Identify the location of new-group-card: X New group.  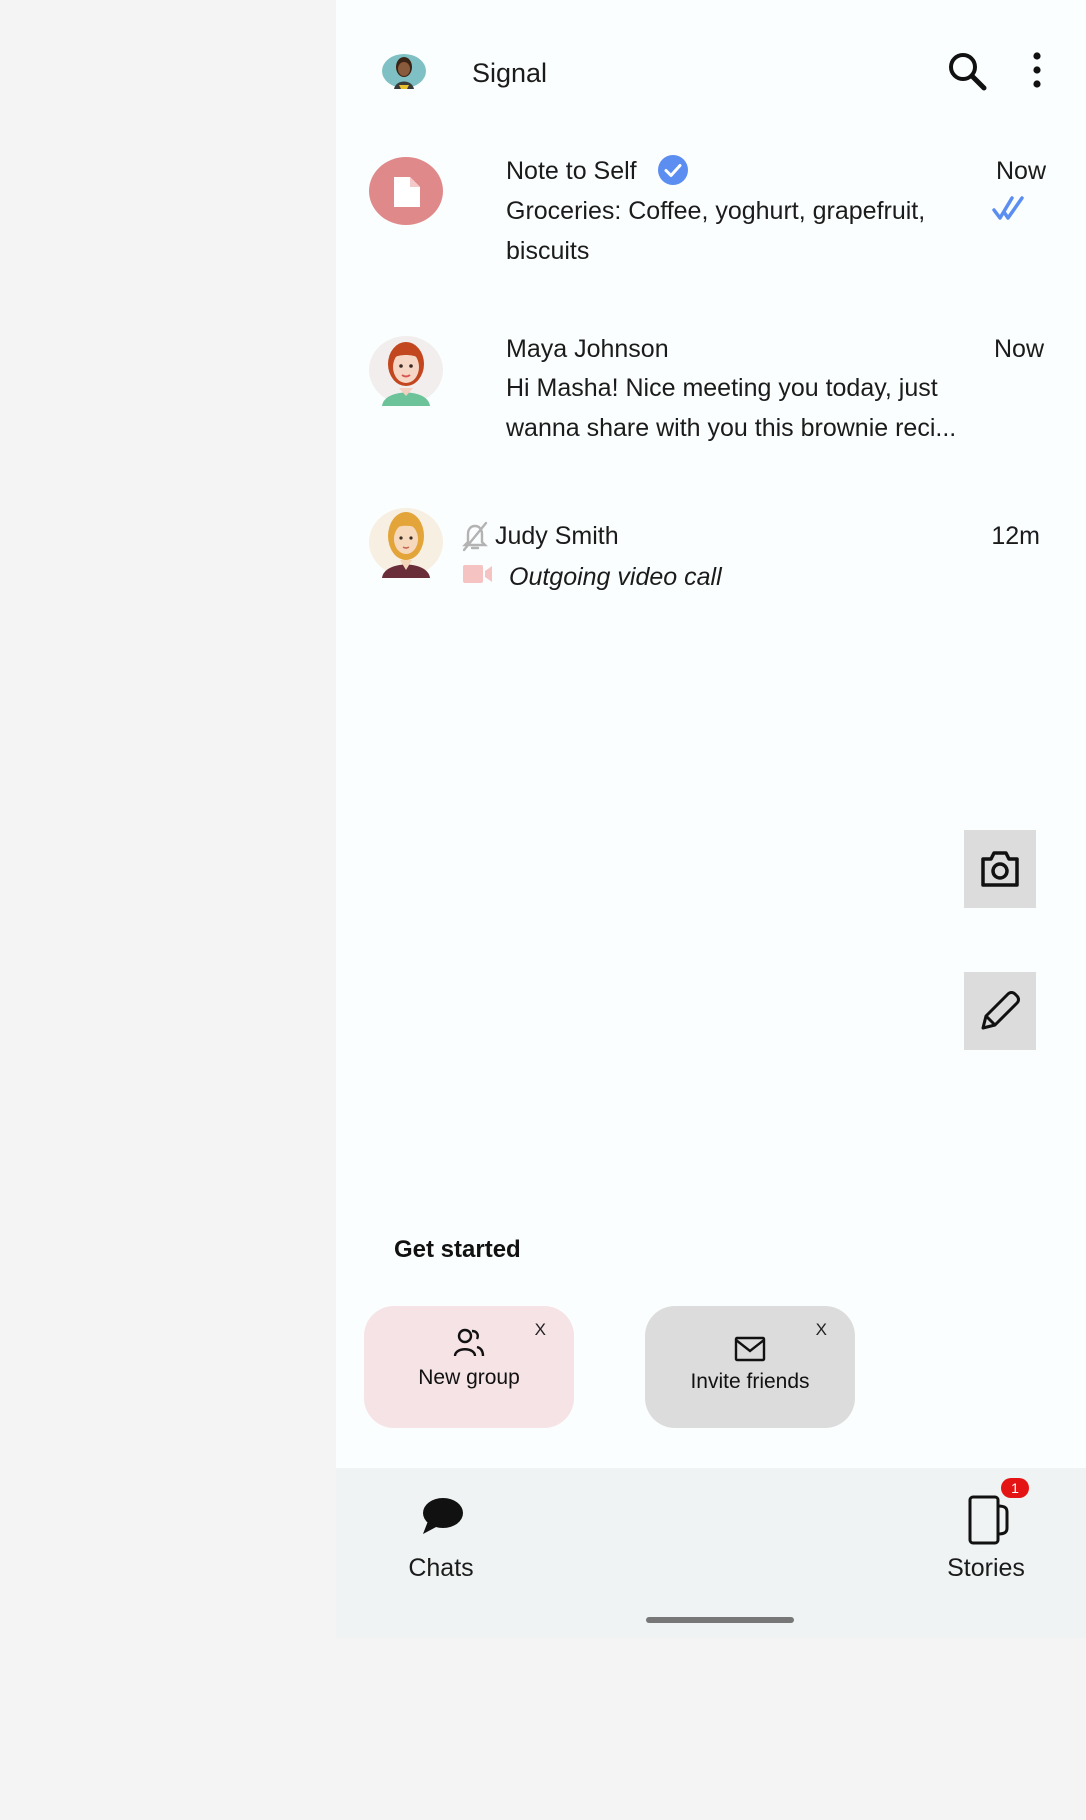
(469, 1367).